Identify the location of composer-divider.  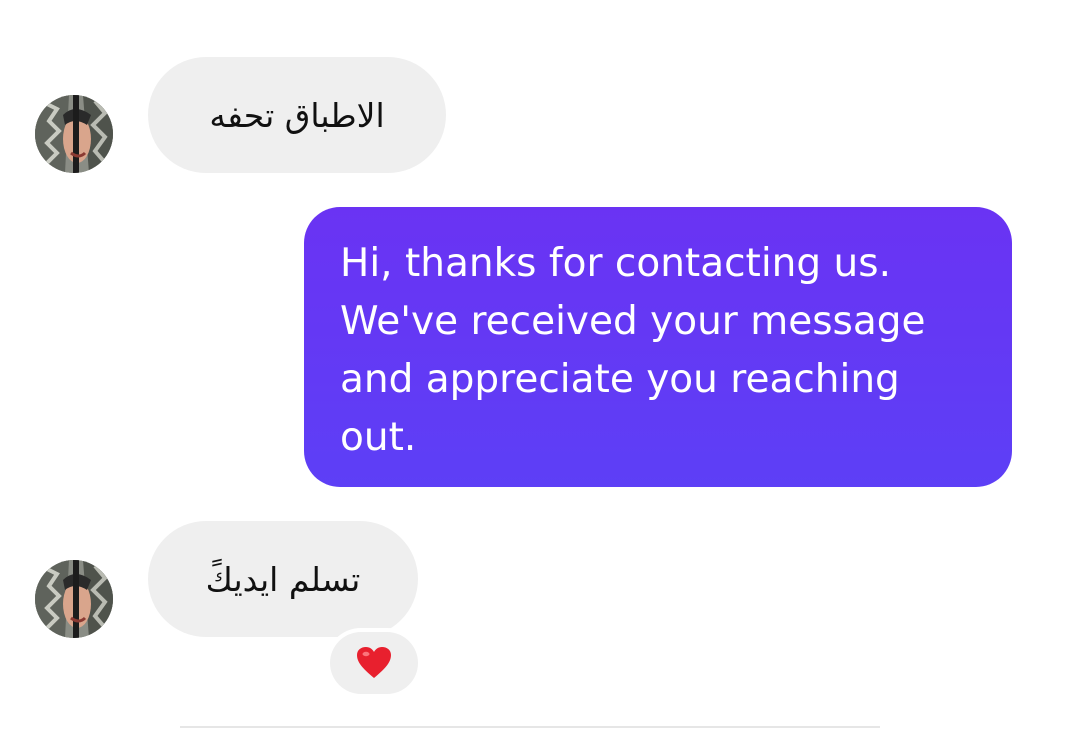
(530, 727).